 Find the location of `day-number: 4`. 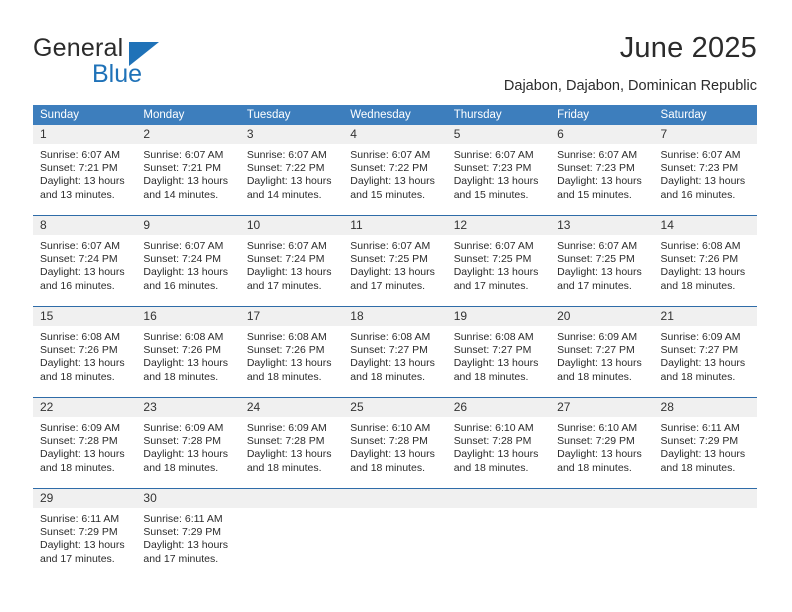

day-number: 4 is located at coordinates (395, 134).